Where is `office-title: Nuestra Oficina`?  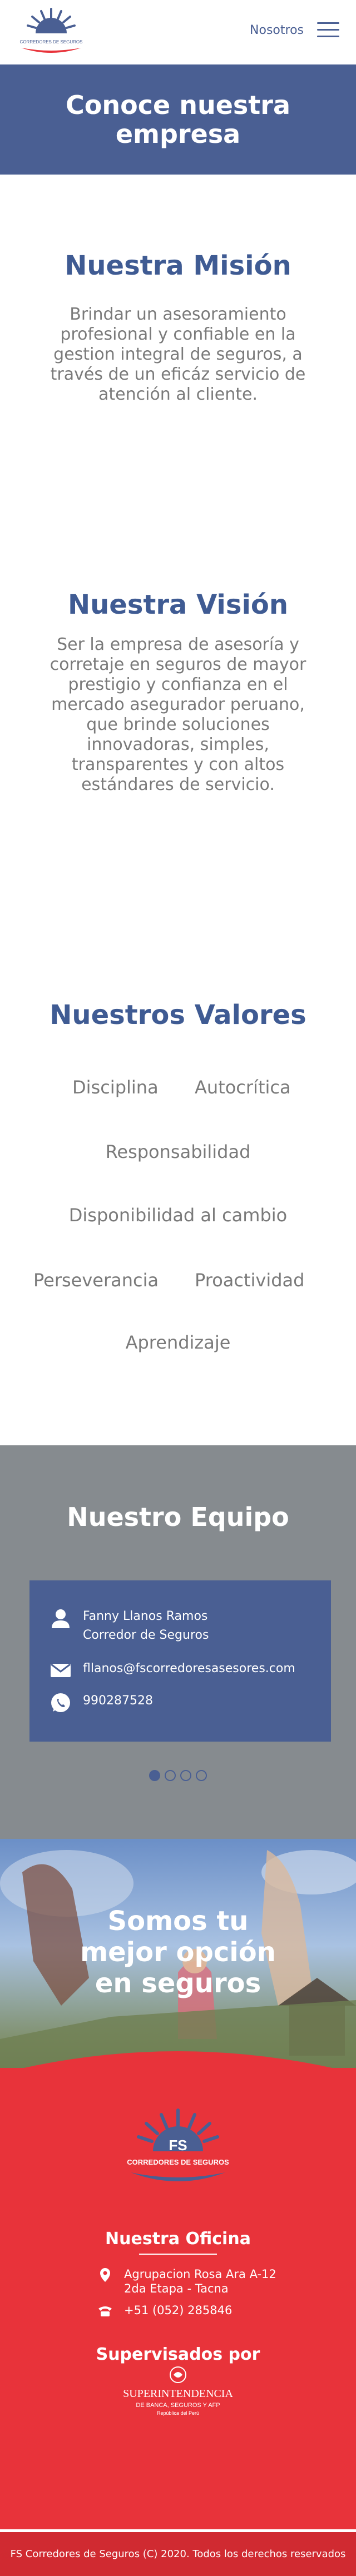
office-title: Nuestra Oficina is located at coordinates (178, 2239).